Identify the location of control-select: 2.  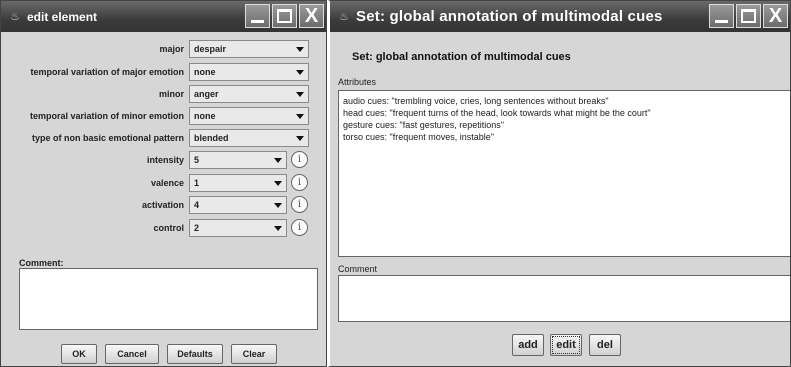
(238, 228).